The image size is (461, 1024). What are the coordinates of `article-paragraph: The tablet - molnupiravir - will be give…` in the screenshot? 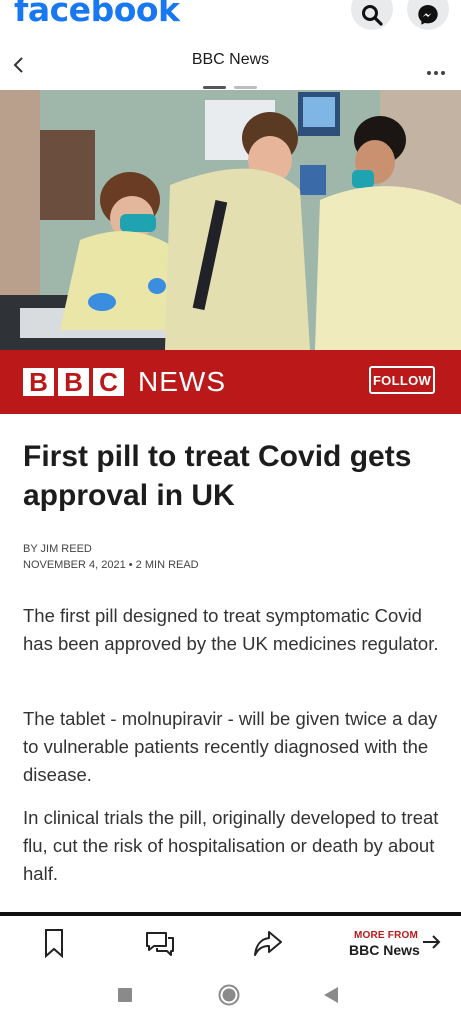 It's located at (230, 746).